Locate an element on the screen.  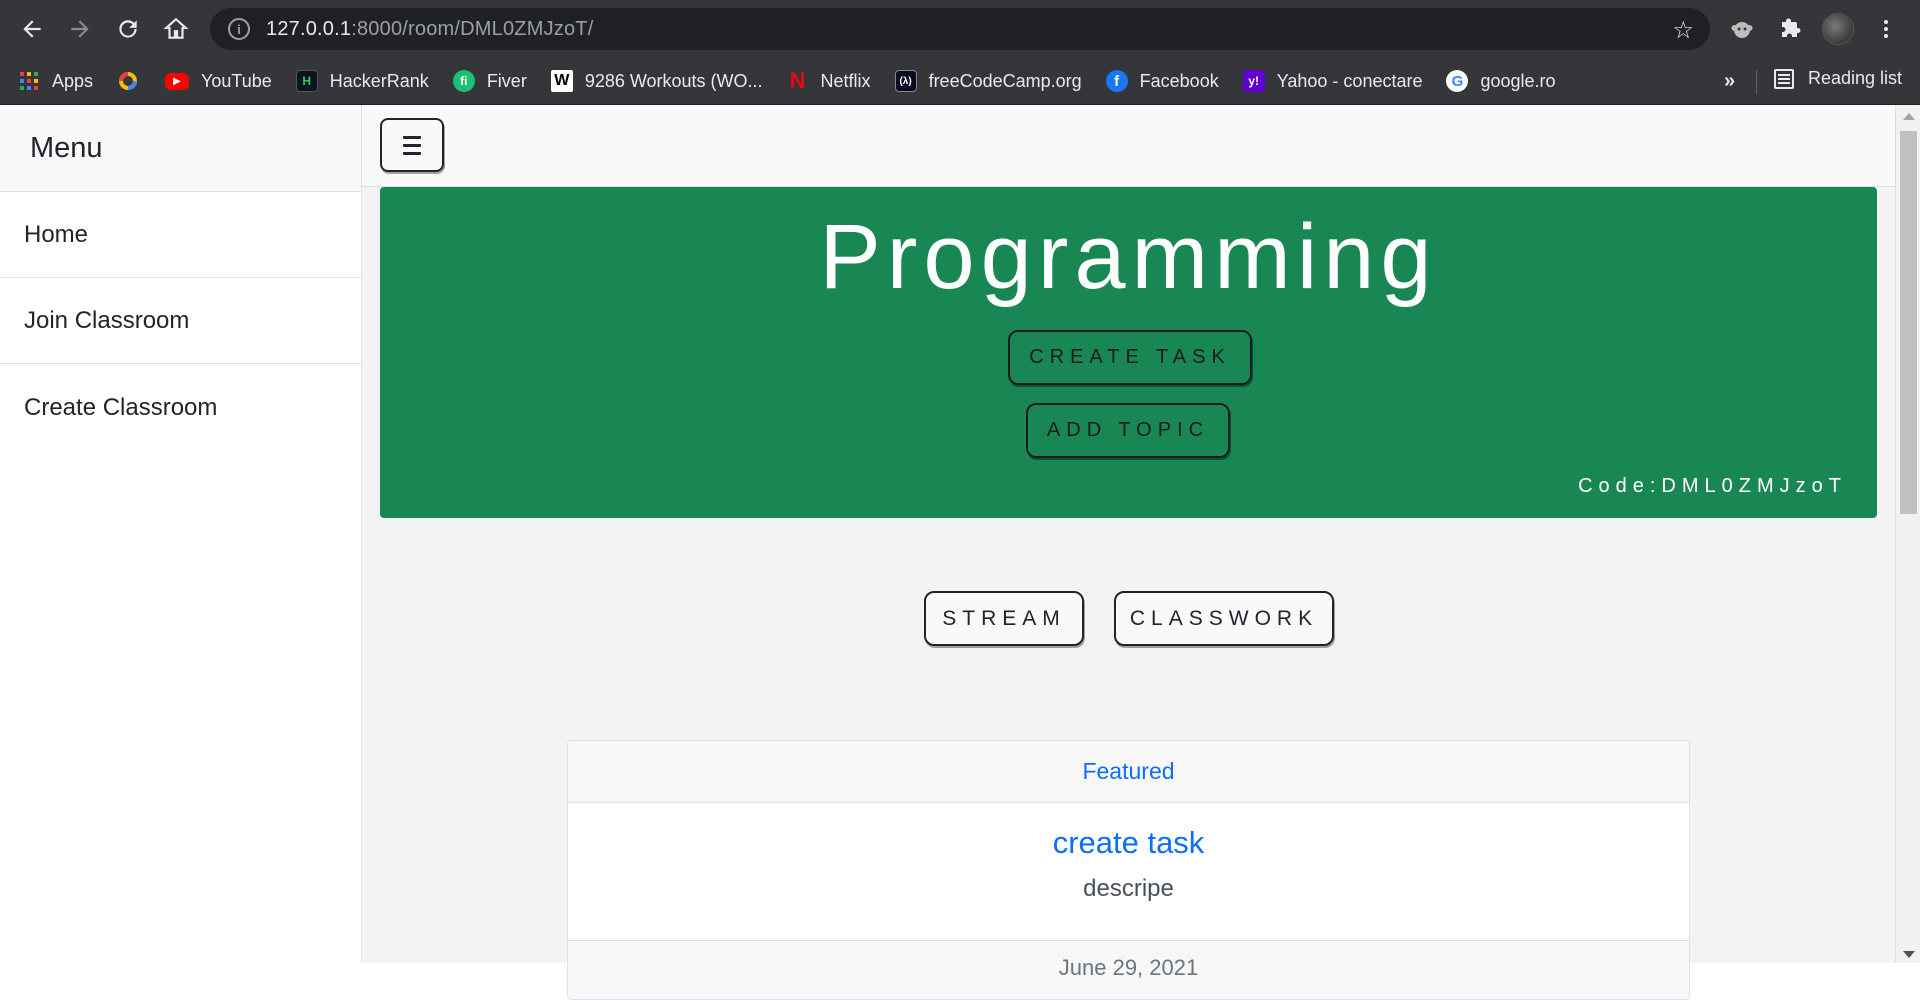
bookmark-label: Apps is located at coordinates (73, 80).